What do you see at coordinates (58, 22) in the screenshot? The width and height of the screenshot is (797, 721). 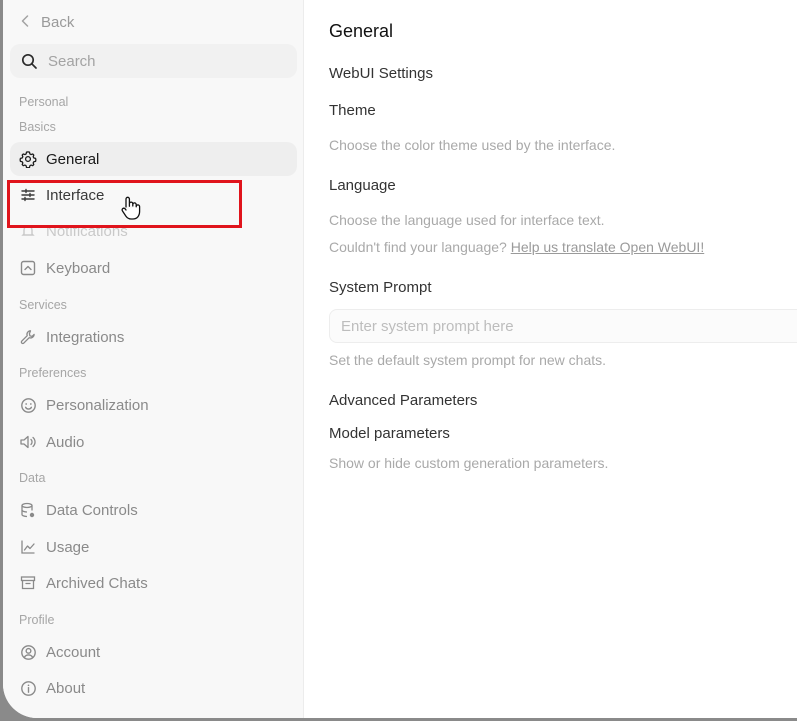 I see `back-label: Back` at bounding box center [58, 22].